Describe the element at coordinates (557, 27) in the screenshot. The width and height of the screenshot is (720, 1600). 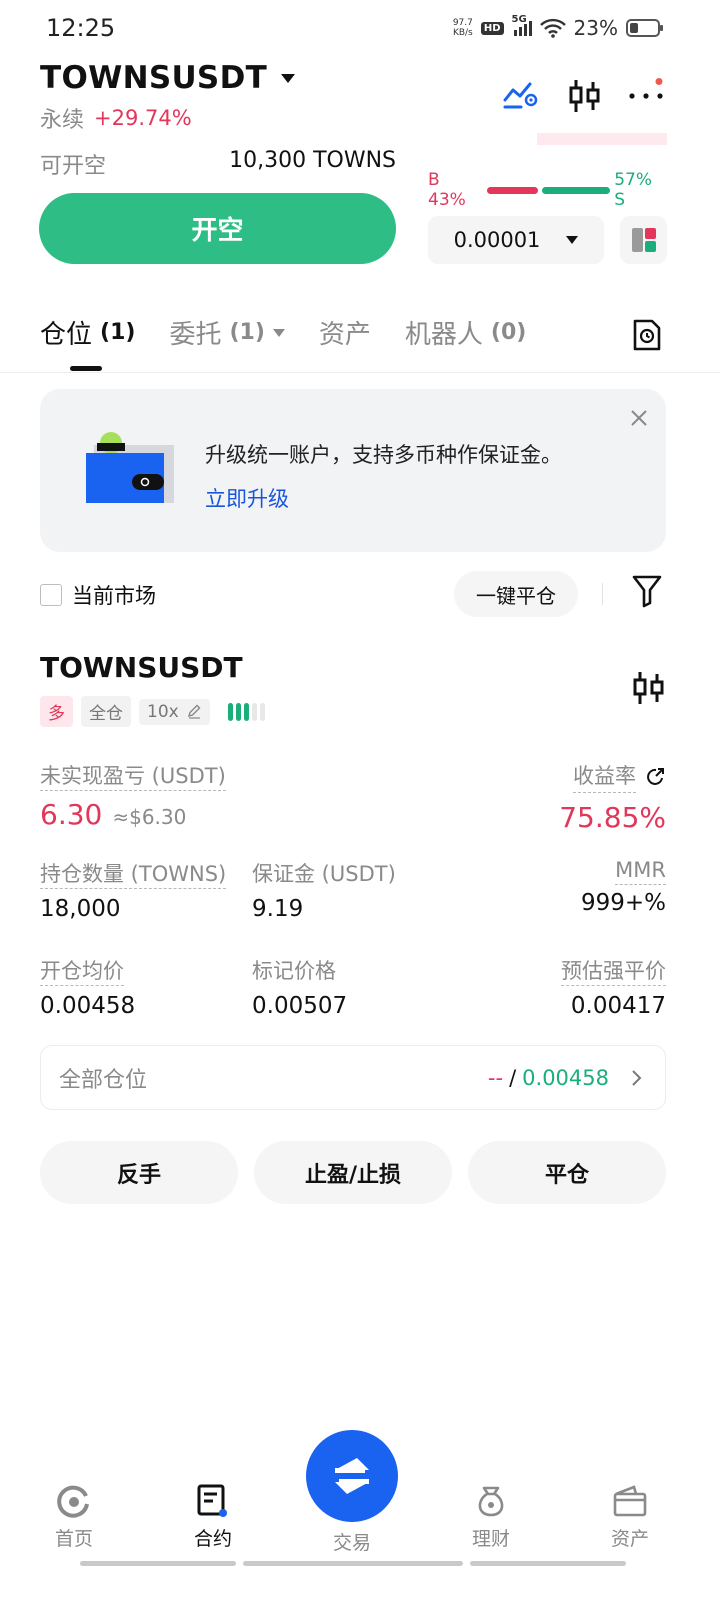
I see `status-icons: 97.7 KB/s HD 5G 23%` at that location.